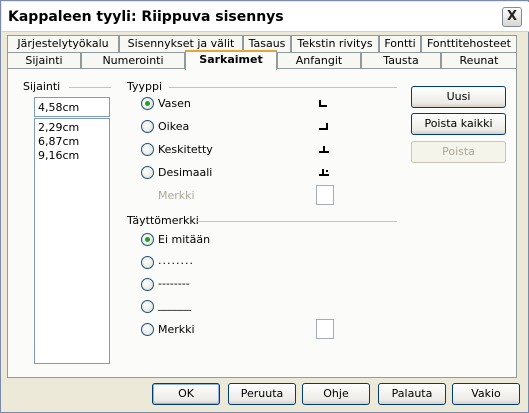 The width and height of the screenshot is (529, 413). Describe the element at coordinates (458, 124) in the screenshot. I see `delete-all-button: Poista kaikki` at that location.